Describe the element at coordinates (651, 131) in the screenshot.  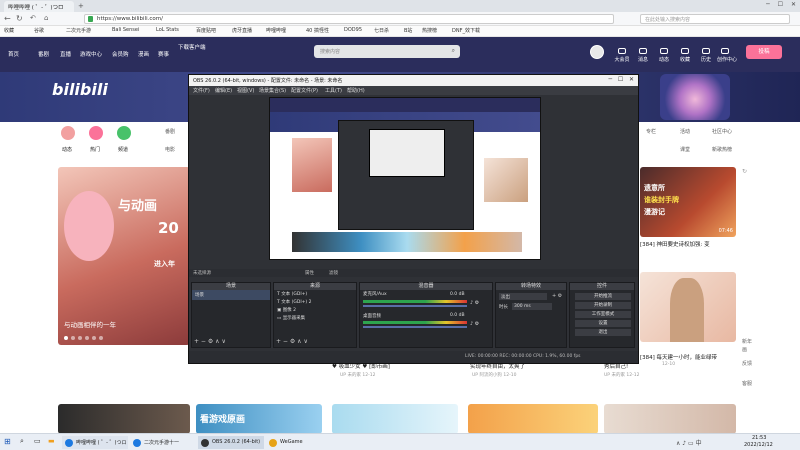
I see `right-link: 专栏` at that location.